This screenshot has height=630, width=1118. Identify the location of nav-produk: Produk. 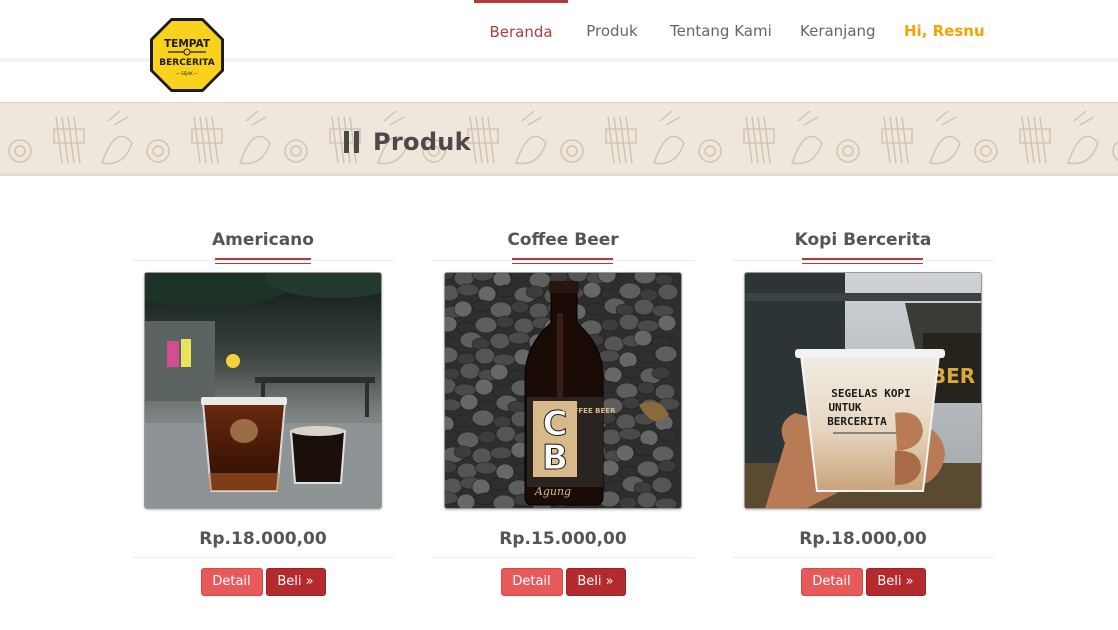
(612, 31).